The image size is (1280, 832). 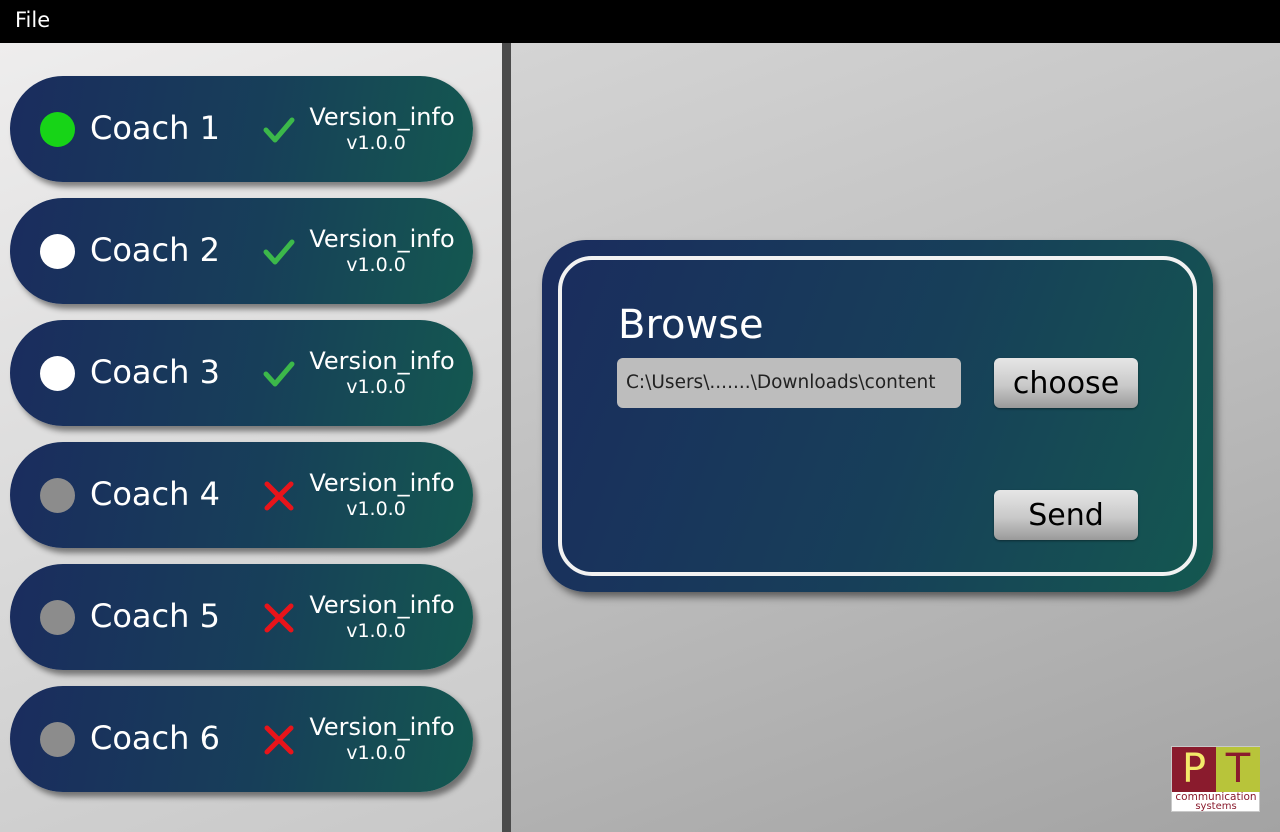 What do you see at coordinates (789, 383) in the screenshot?
I see `path-input` at bounding box center [789, 383].